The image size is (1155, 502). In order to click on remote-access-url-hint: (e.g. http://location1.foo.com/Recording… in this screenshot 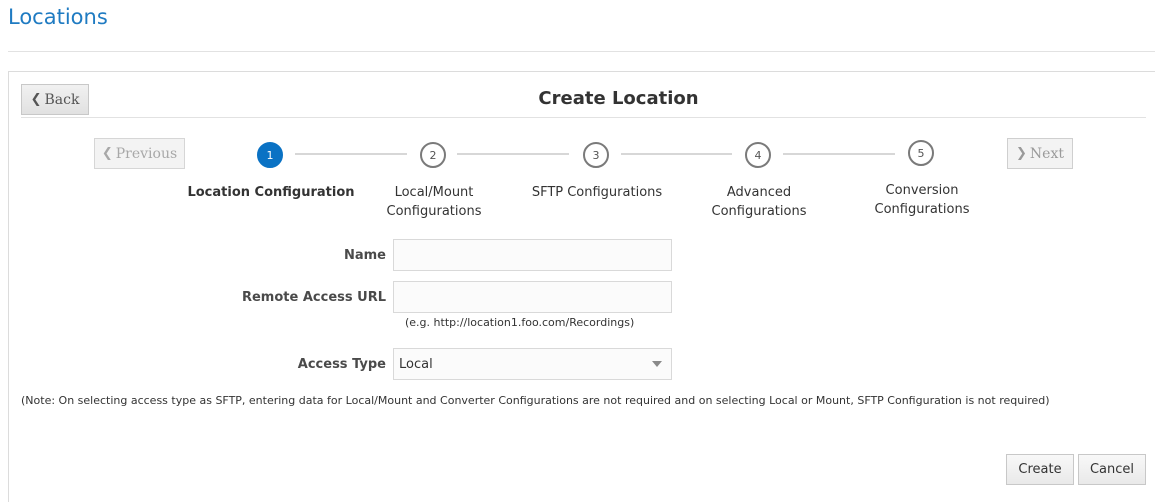, I will do `click(520, 322)`.